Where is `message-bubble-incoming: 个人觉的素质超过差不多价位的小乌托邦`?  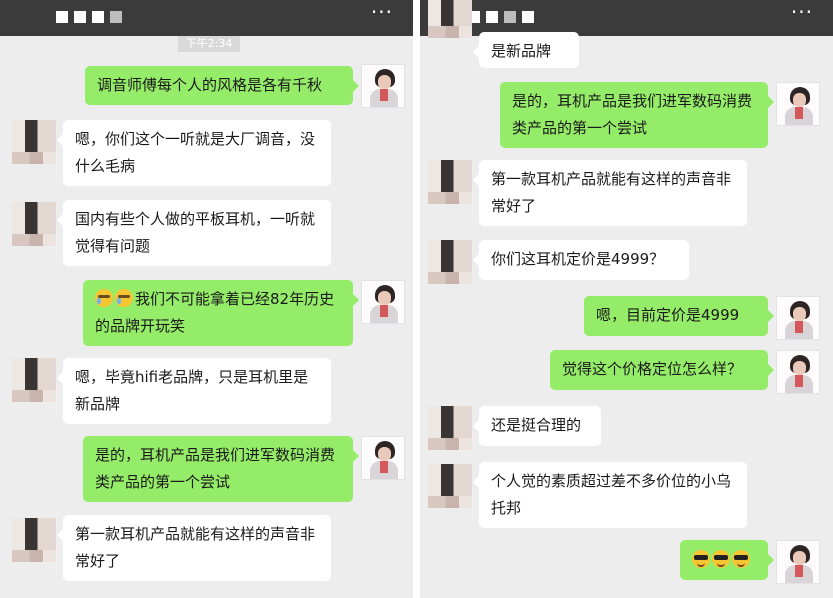 message-bubble-incoming: 个人觉的素质超过差不多价位的小乌托邦 is located at coordinates (610, 495).